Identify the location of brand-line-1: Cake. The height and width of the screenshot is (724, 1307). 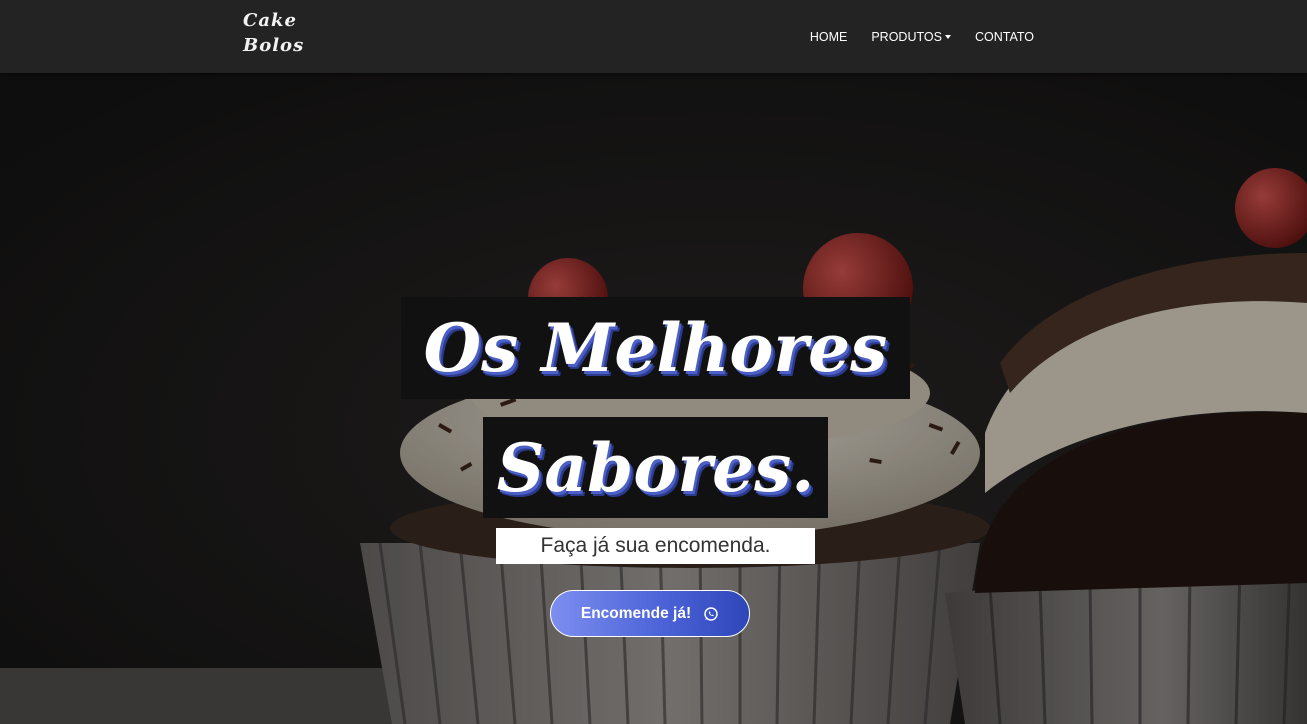
(270, 20).